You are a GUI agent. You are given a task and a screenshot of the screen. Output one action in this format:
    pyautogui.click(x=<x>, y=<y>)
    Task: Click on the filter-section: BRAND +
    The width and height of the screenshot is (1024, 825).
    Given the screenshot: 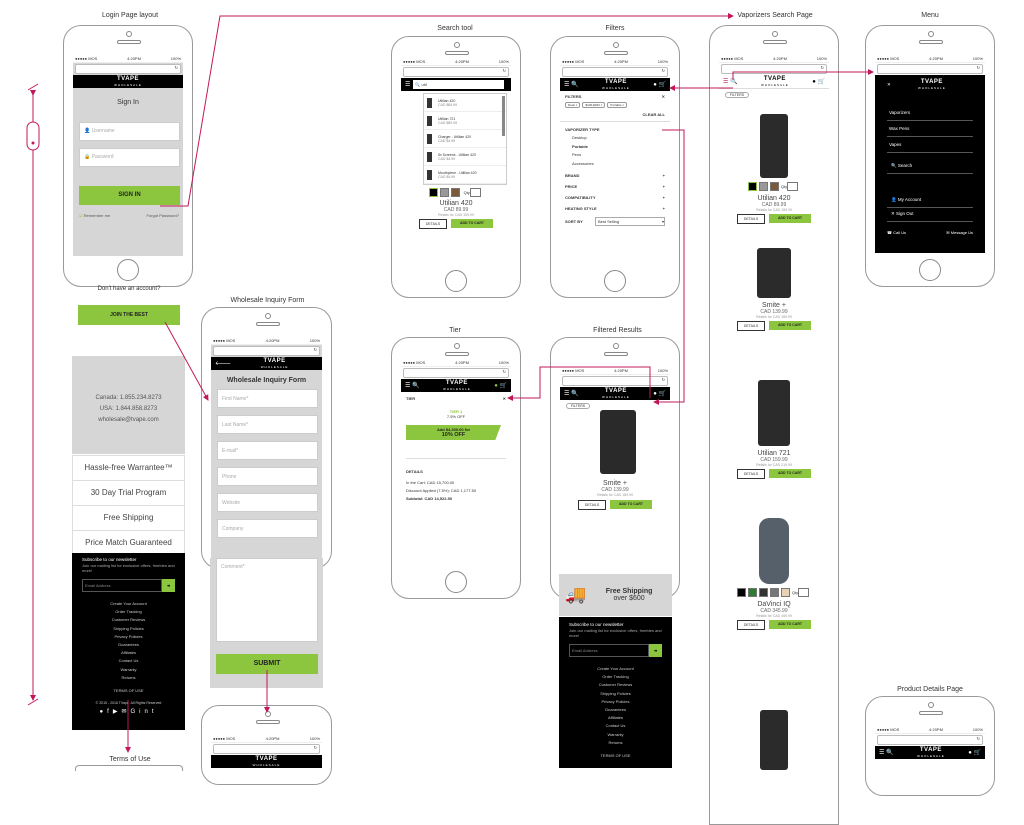 What is the action you would take?
    pyautogui.click(x=615, y=175)
    